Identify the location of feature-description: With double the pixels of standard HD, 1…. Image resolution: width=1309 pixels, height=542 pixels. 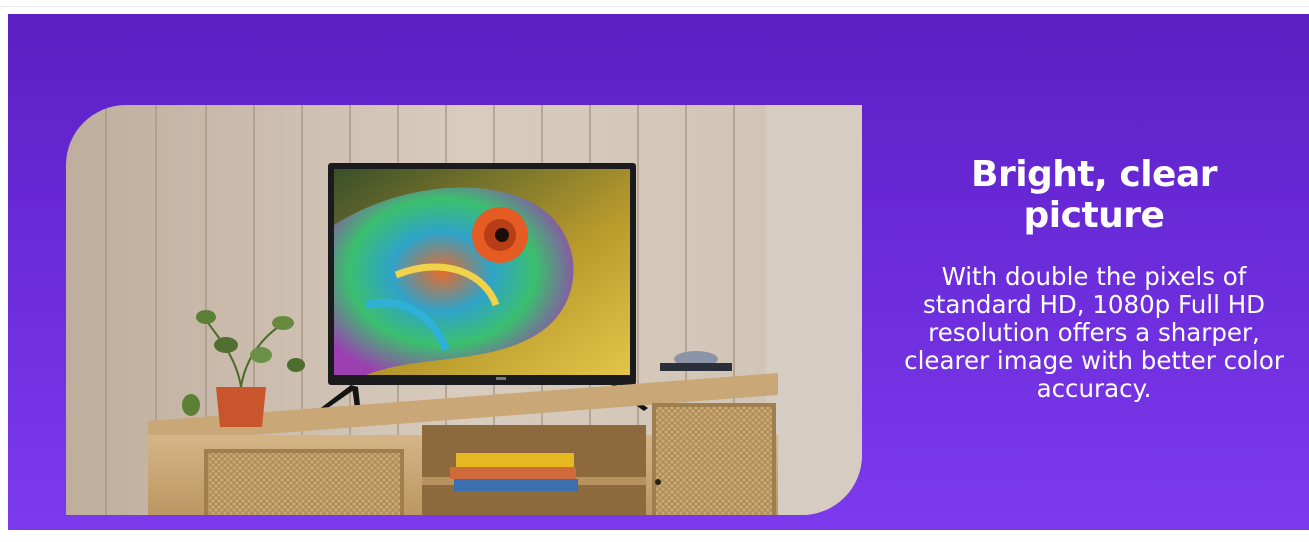
(1094, 332).